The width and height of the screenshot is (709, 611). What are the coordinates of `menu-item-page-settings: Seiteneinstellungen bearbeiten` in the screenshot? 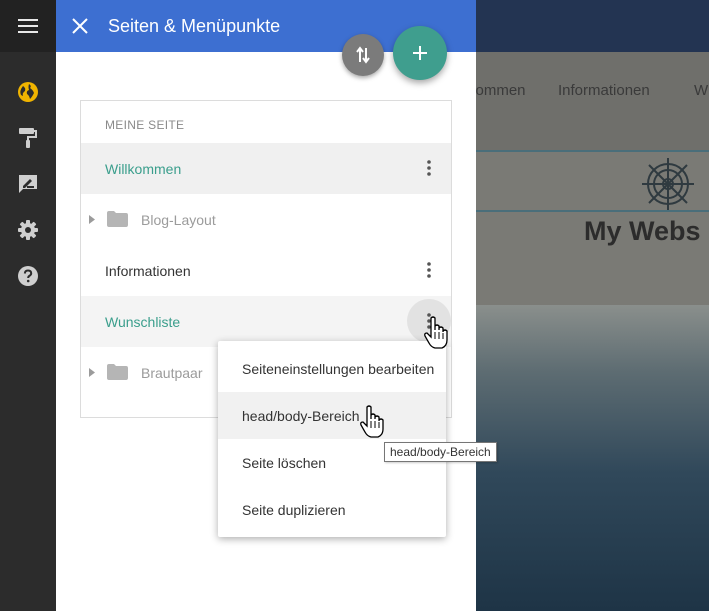 It's located at (332, 368).